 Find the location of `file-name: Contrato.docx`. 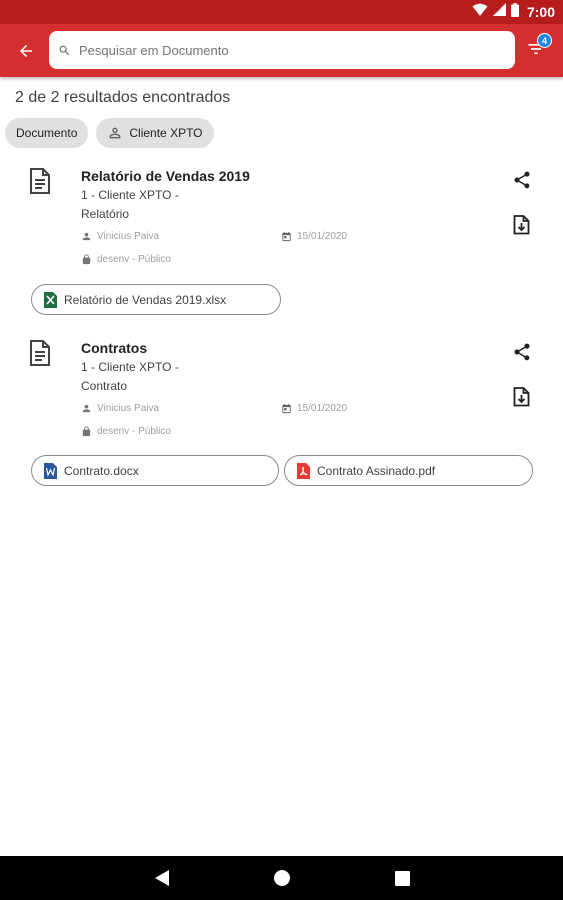

file-name: Contrato.docx is located at coordinates (101, 470).